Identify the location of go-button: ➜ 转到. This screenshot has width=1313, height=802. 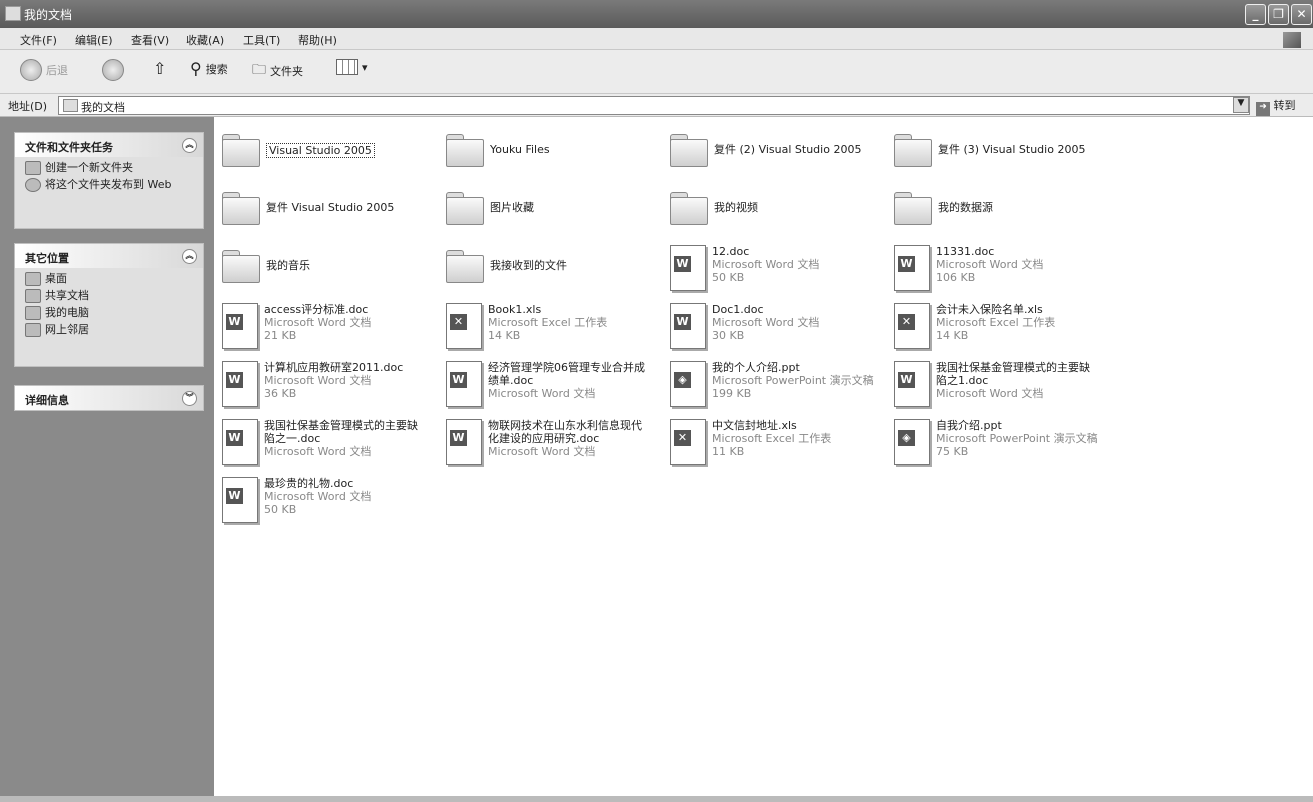
(1276, 106).